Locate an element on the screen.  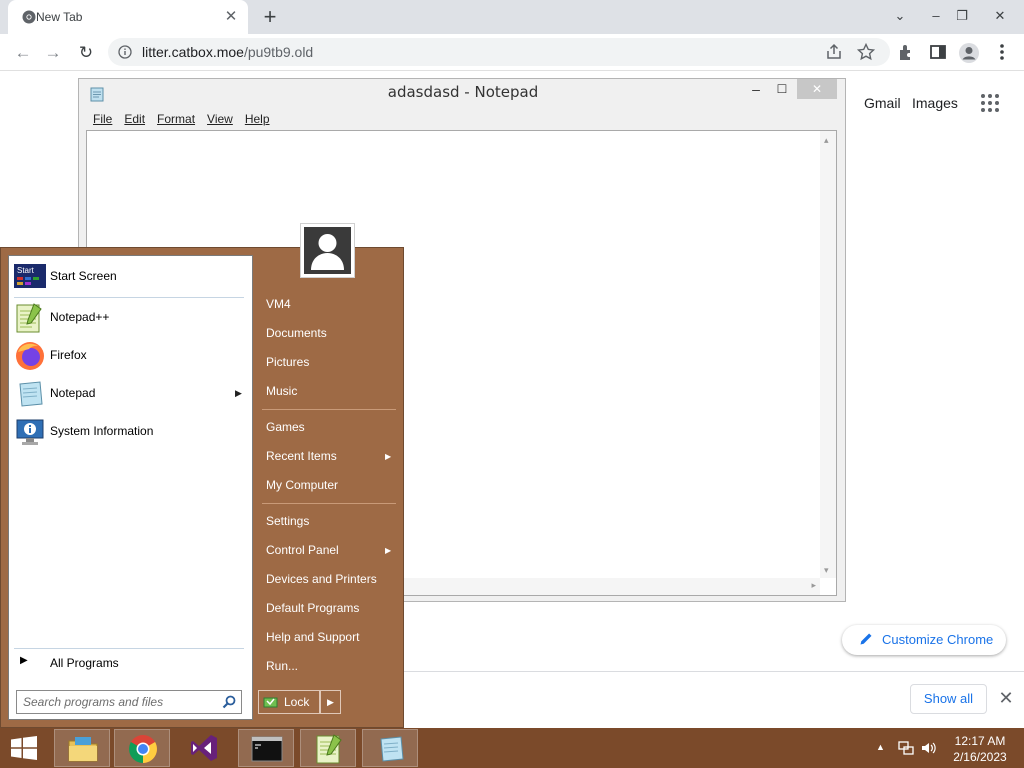
svg-text: Start is located at coordinates (26, 270).